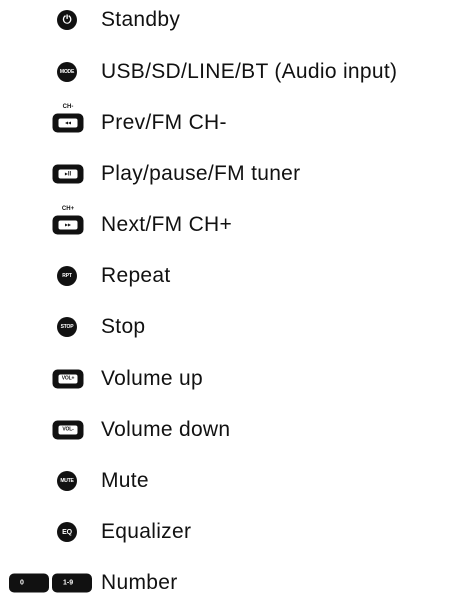 The image size is (449, 603). Describe the element at coordinates (68, 379) in the screenshot. I see `volume-up-icon: VOL+` at that location.